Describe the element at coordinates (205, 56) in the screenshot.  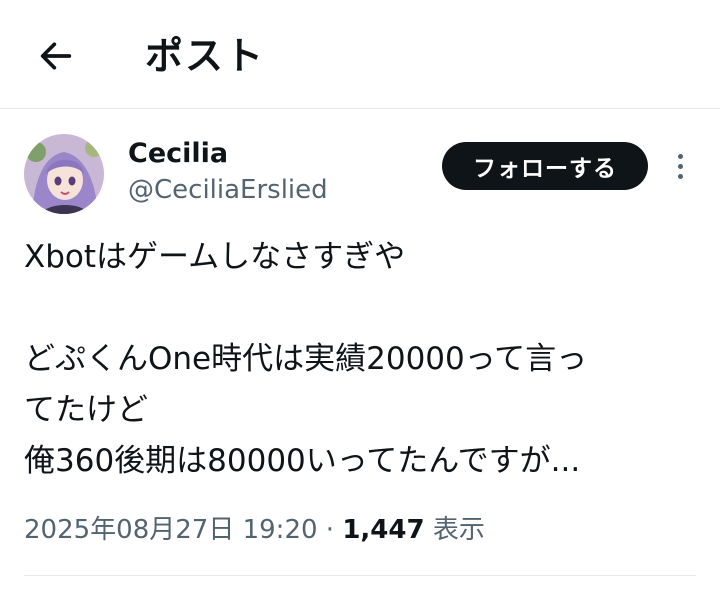
I see `page-title: ポスト` at that location.